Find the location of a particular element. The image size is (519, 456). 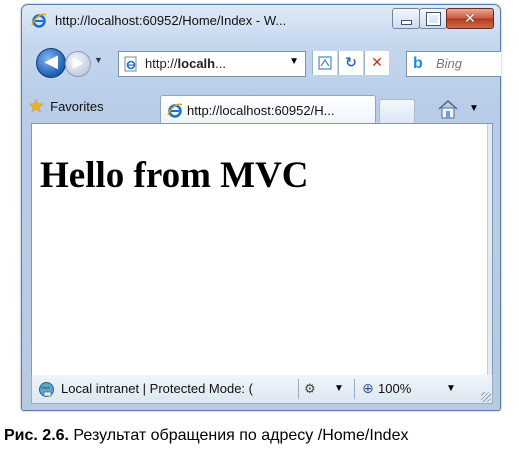

bing-logo-icon: b is located at coordinates (418, 63).